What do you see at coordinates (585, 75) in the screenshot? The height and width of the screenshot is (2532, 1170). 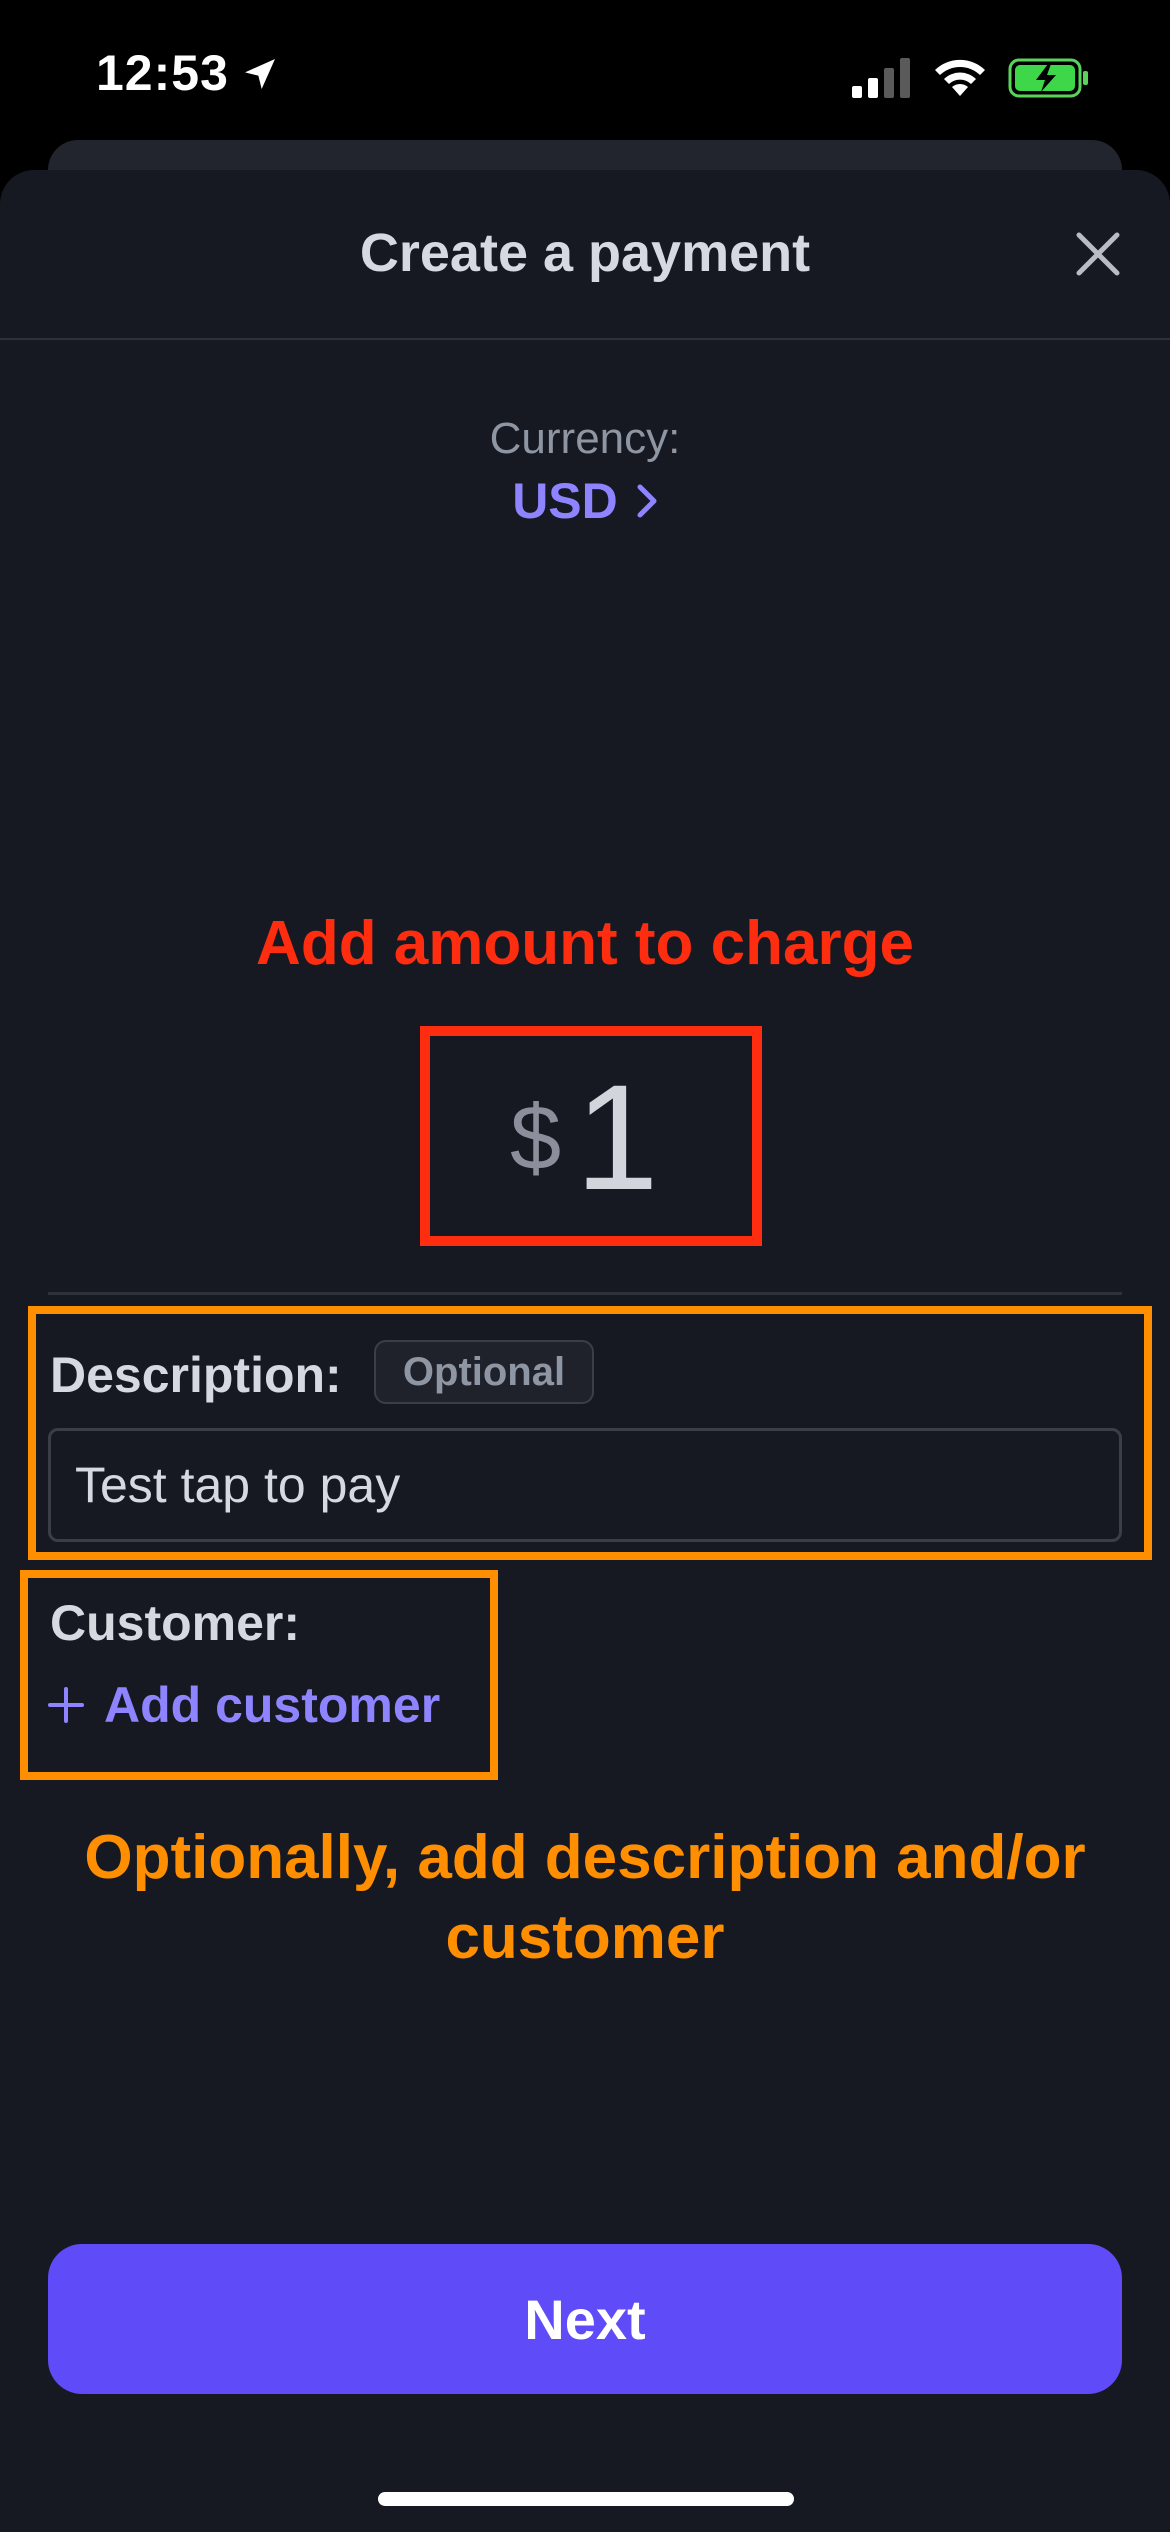 I see `status-bar: 12:53` at bounding box center [585, 75].